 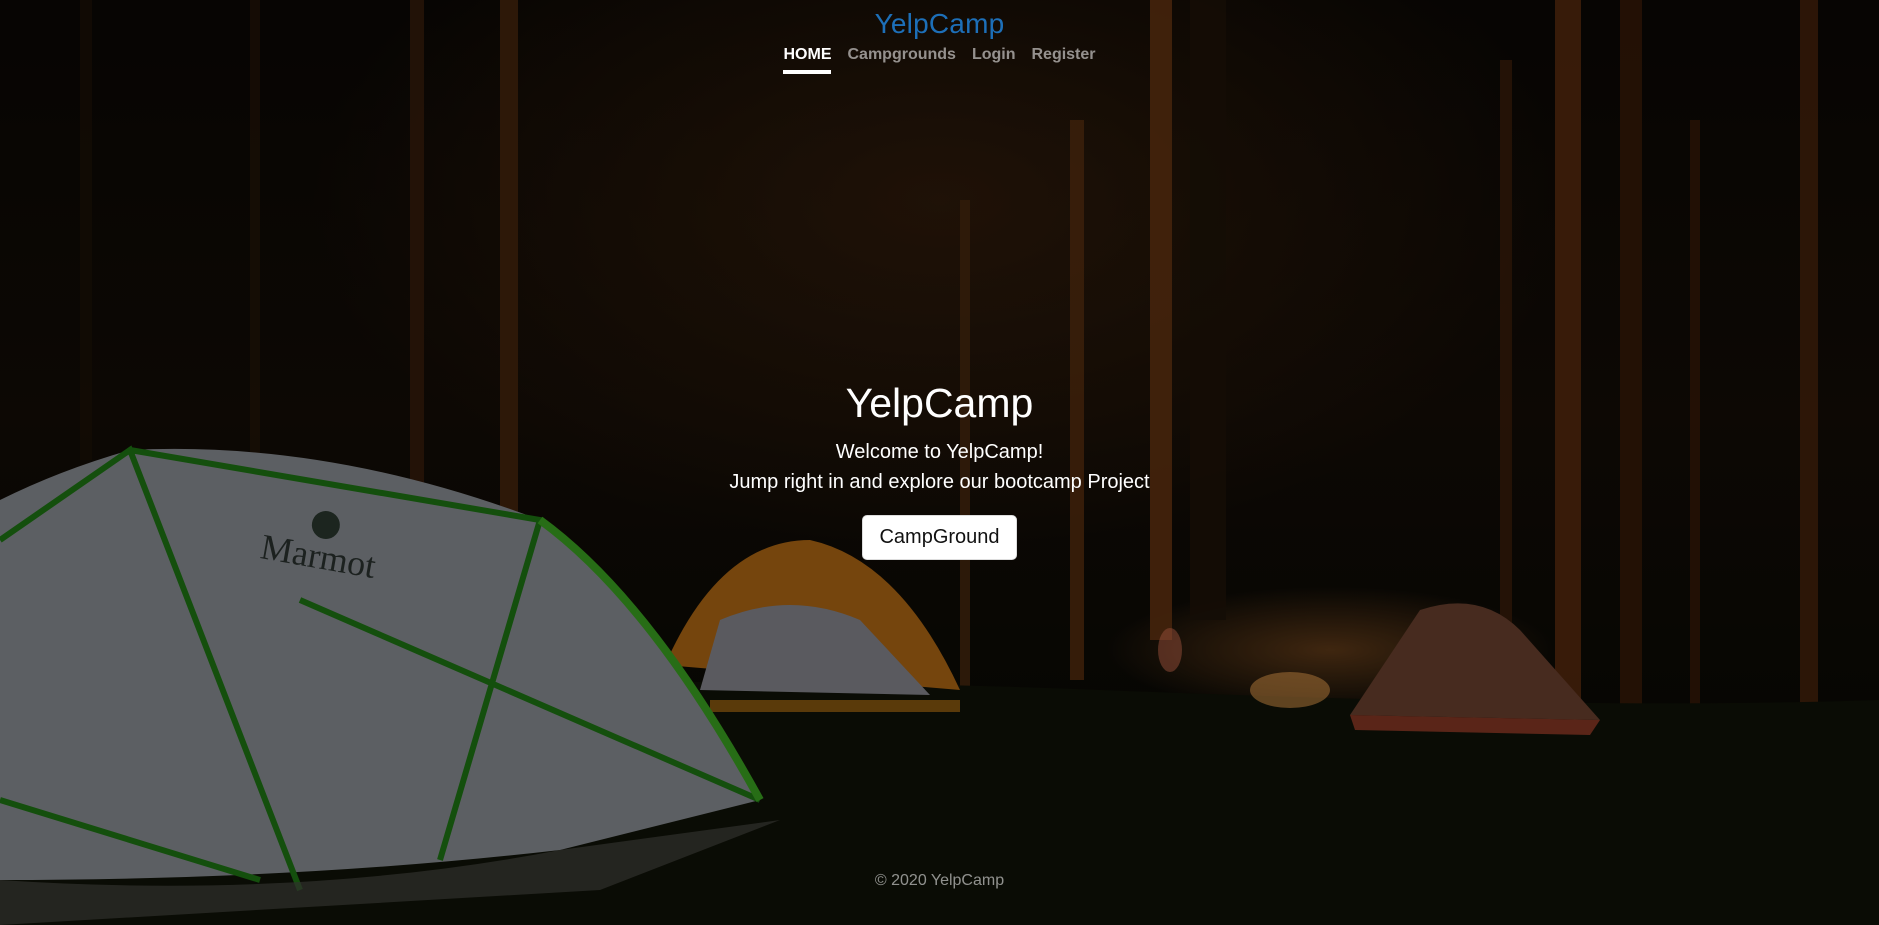 What do you see at coordinates (994, 60) in the screenshot?
I see `nav-link-login: Login` at bounding box center [994, 60].